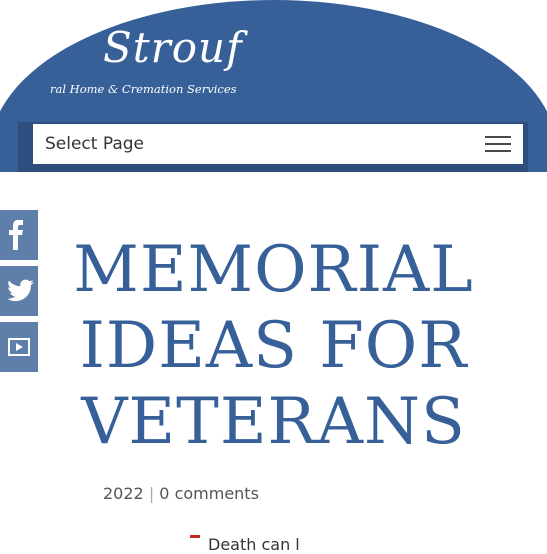 This screenshot has height=554, width=547. What do you see at coordinates (195, 536) in the screenshot?
I see `red-accent` at bounding box center [195, 536].